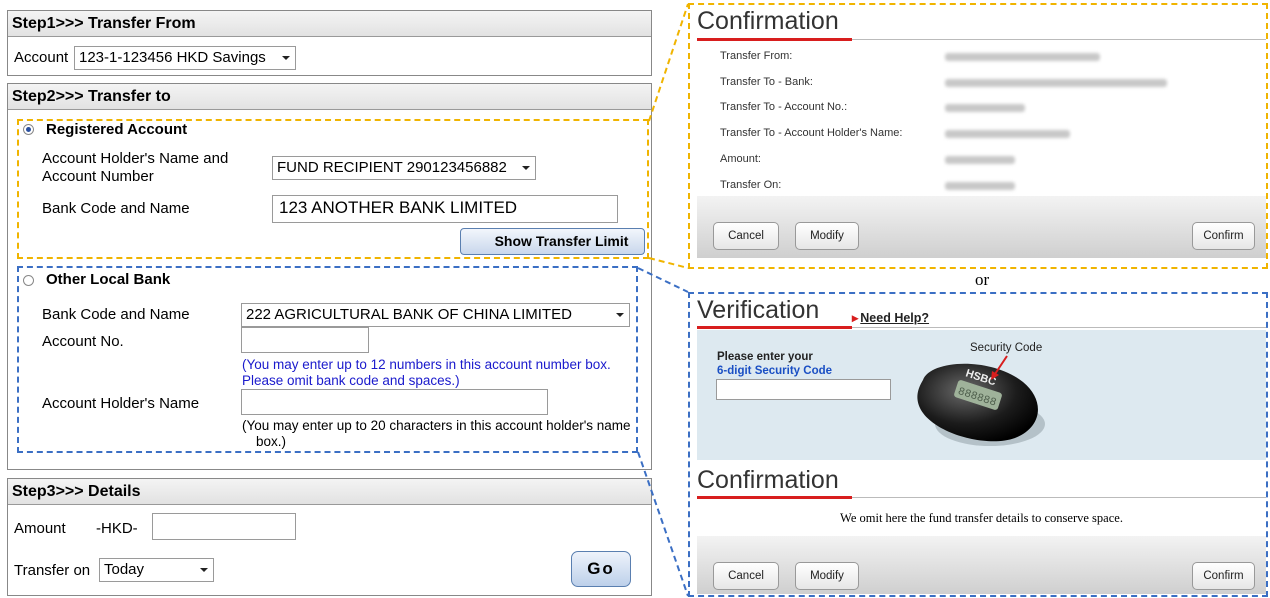 The height and width of the screenshot is (598, 1270). Describe the element at coordinates (768, 21) in the screenshot. I see `confirmation-title: Confirmation` at that location.